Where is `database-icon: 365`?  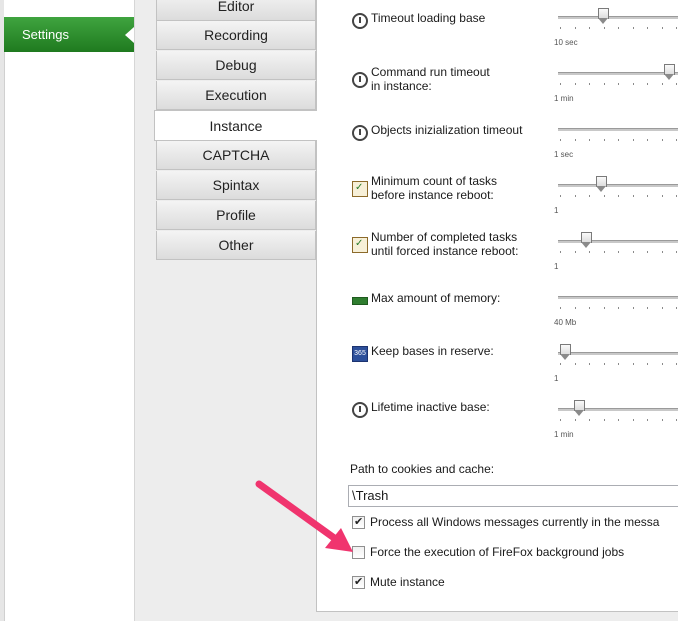 database-icon: 365 is located at coordinates (360, 354).